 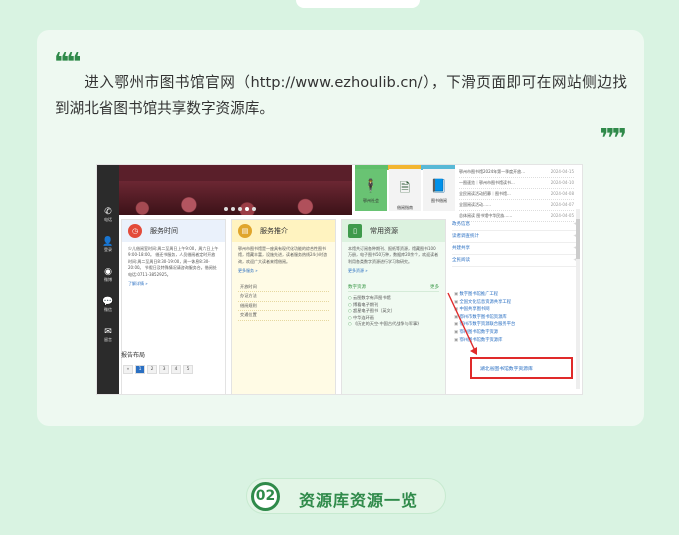 I want to click on hubei-library-resource-link: 湖北省图书馆数字资源库, so click(x=506, y=368).